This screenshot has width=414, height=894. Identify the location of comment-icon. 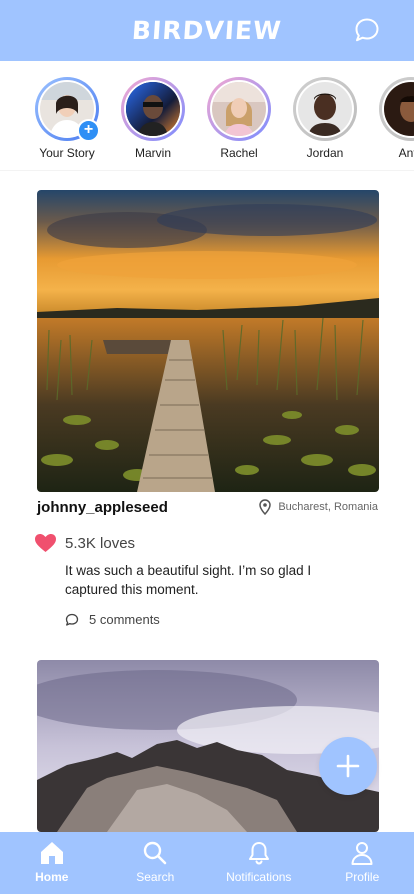
(72, 619).